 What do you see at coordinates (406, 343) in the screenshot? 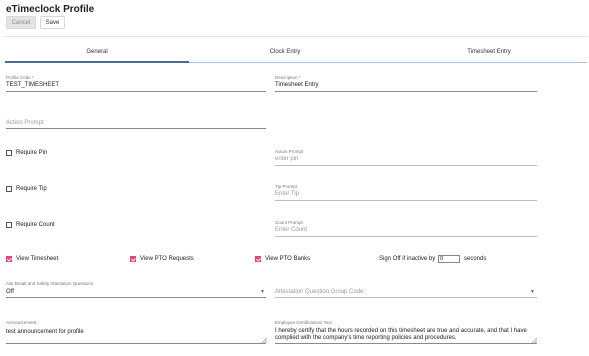
I see `certification-underline` at bounding box center [406, 343].